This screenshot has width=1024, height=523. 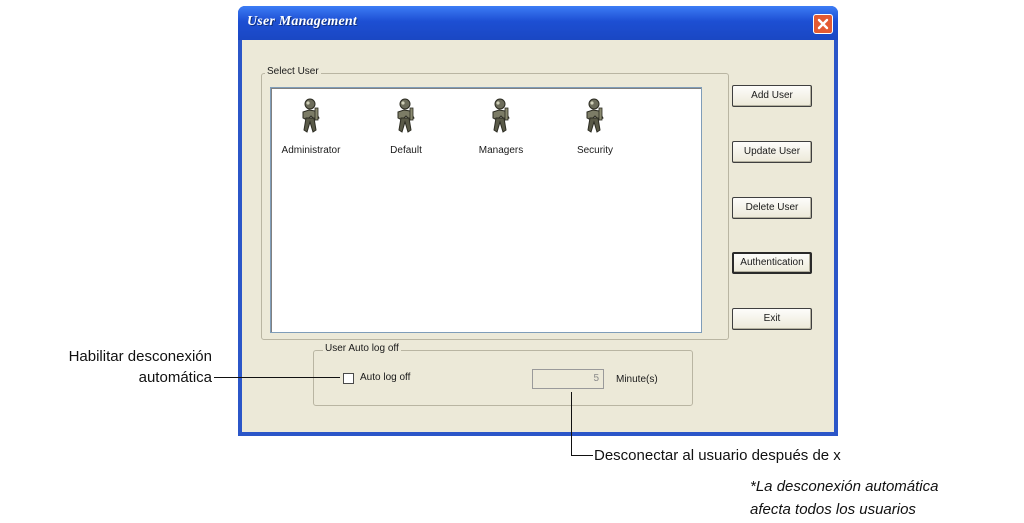 I want to click on user-item-managers: Managers, so click(x=501, y=127).